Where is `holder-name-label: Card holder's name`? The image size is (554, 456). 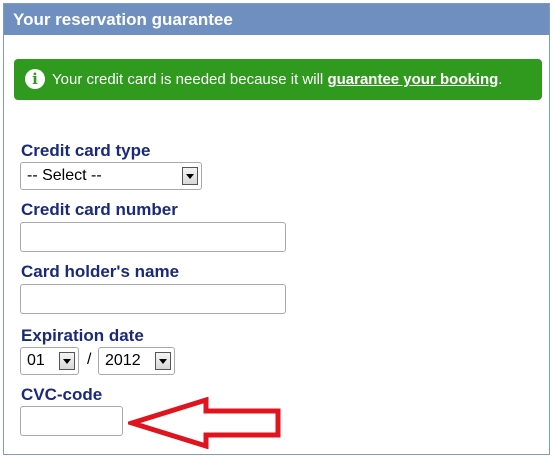 holder-name-label: Card holder's name is located at coordinates (100, 271).